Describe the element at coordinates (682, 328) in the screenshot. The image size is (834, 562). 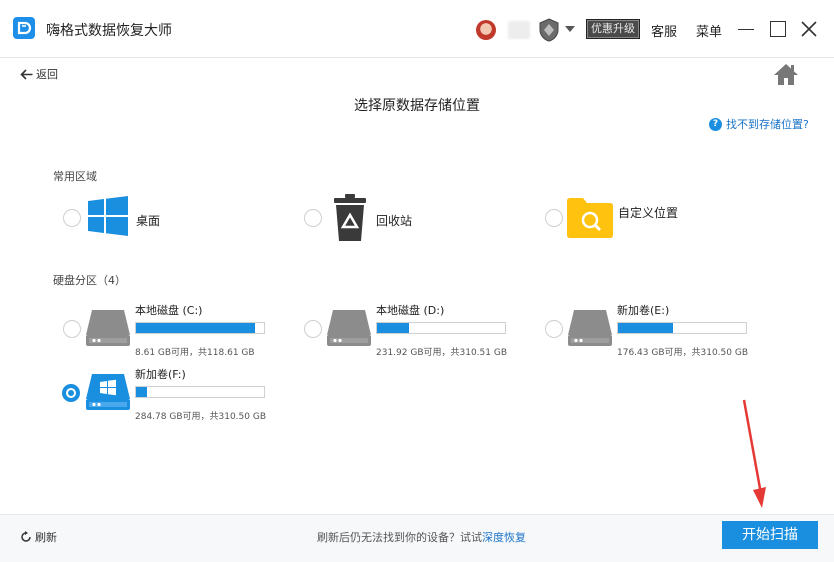
I see `drive-e-usage-bar` at that location.